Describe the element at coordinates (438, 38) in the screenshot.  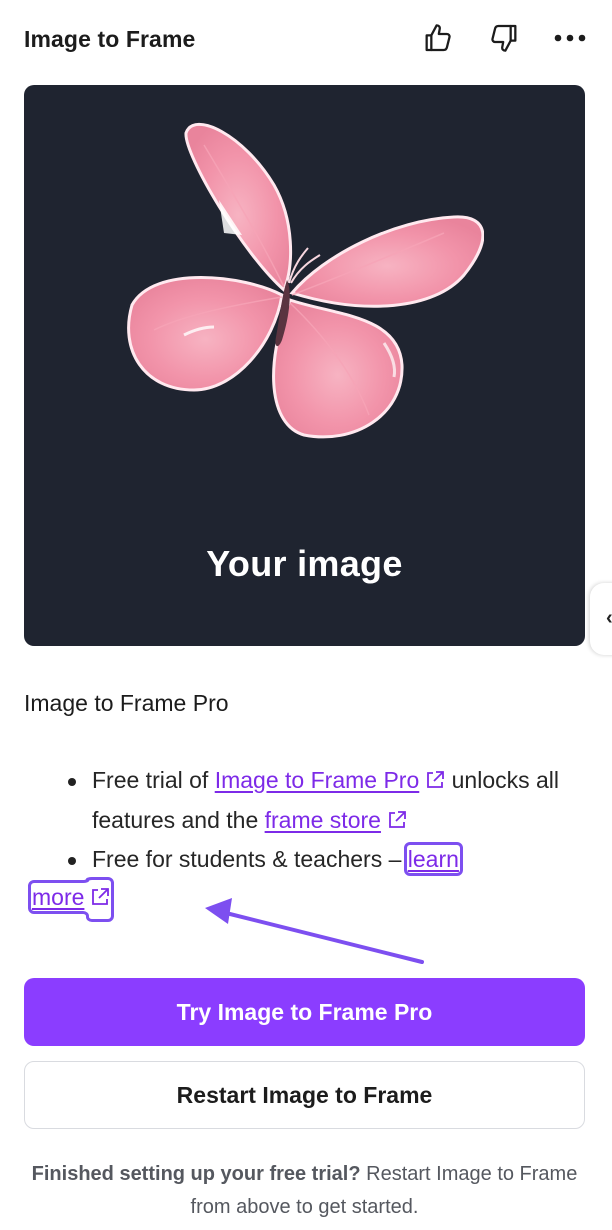
I see `thumbs-up-icon` at that location.